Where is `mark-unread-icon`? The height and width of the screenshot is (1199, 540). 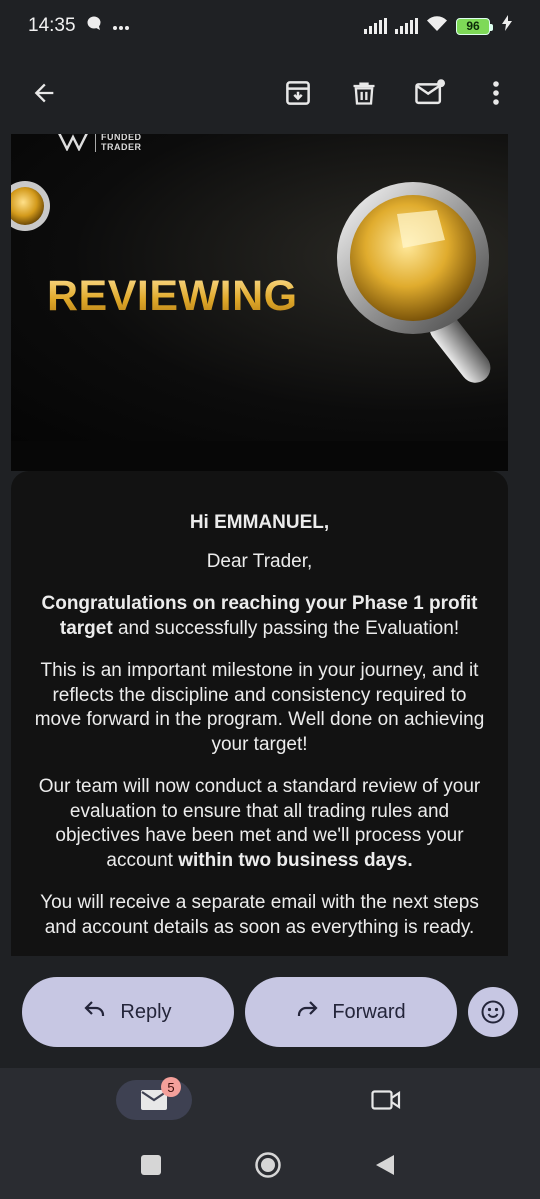 mark-unread-icon is located at coordinates (430, 93).